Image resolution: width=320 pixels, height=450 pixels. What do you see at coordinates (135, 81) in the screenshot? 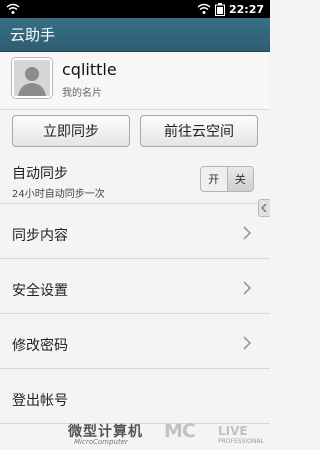
I see `profile-card: cqlittle 我的名片` at bounding box center [135, 81].